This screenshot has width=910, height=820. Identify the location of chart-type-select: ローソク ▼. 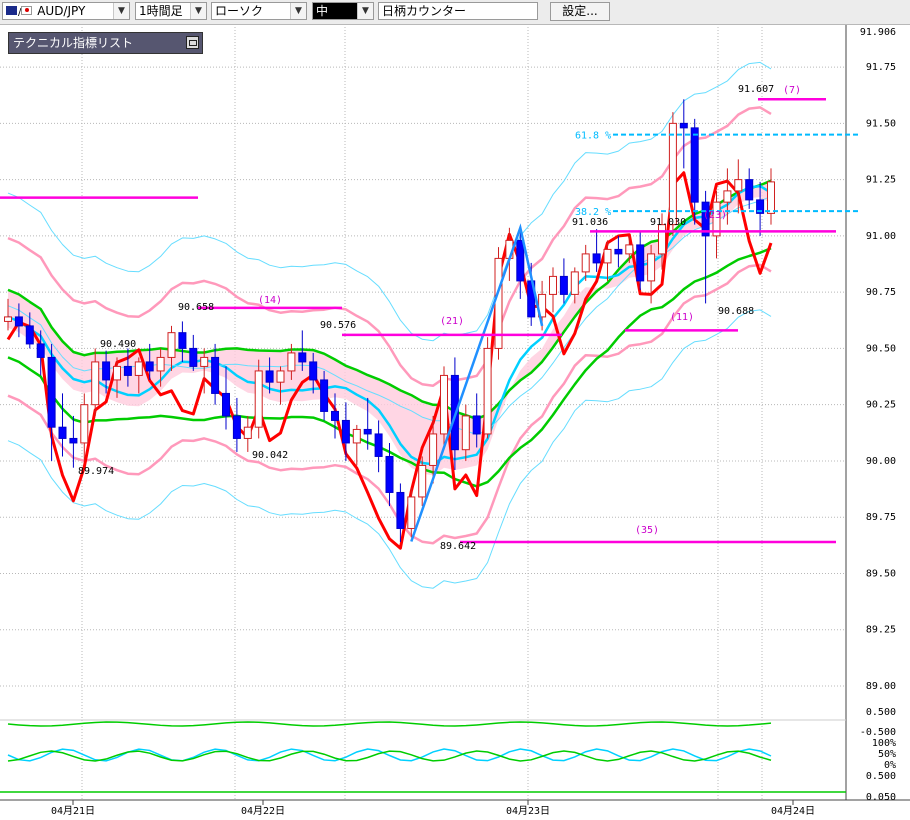
(259, 11).